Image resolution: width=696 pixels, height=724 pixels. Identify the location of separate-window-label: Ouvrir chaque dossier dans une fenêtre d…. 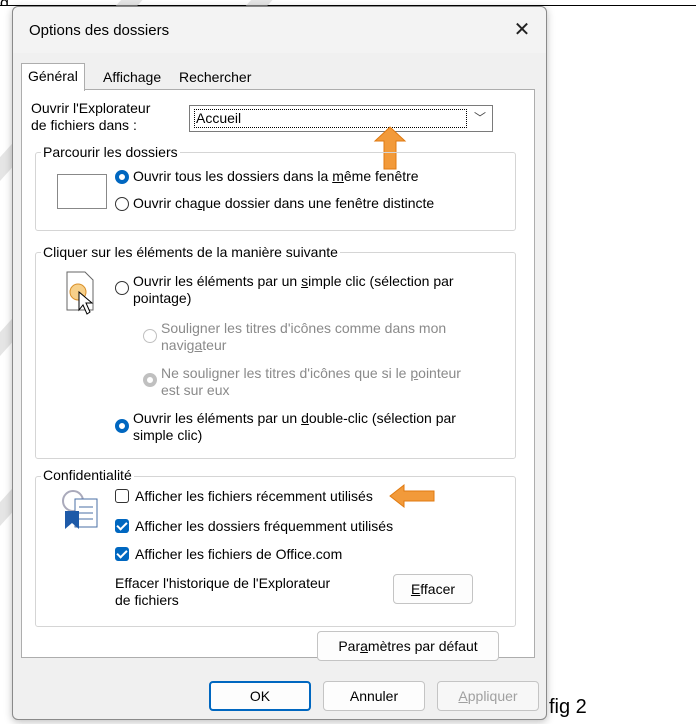
(284, 203).